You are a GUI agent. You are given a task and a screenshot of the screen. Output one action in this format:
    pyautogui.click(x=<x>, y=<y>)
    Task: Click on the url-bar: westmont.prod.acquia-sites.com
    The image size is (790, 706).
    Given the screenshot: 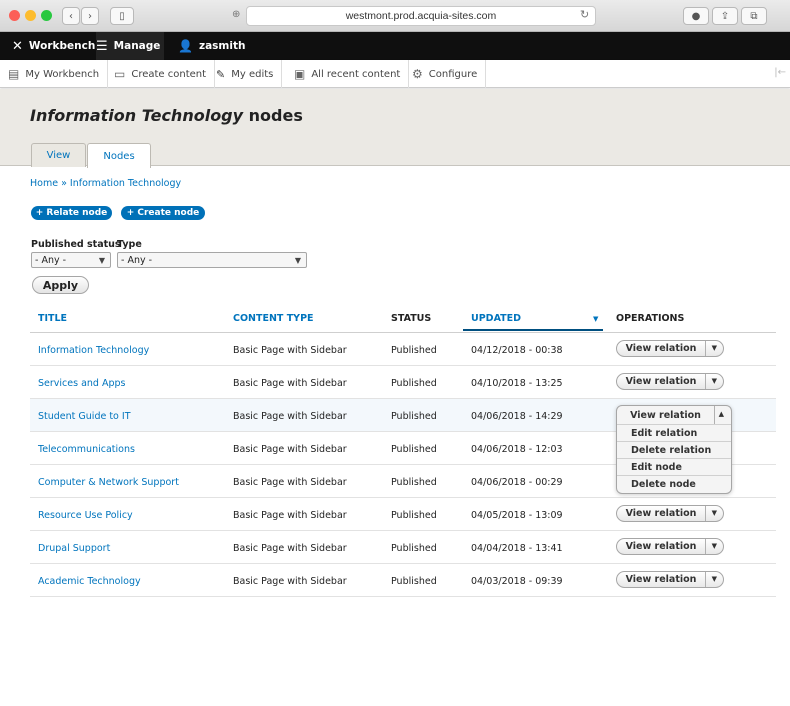 What is the action you would take?
    pyautogui.click(x=421, y=16)
    